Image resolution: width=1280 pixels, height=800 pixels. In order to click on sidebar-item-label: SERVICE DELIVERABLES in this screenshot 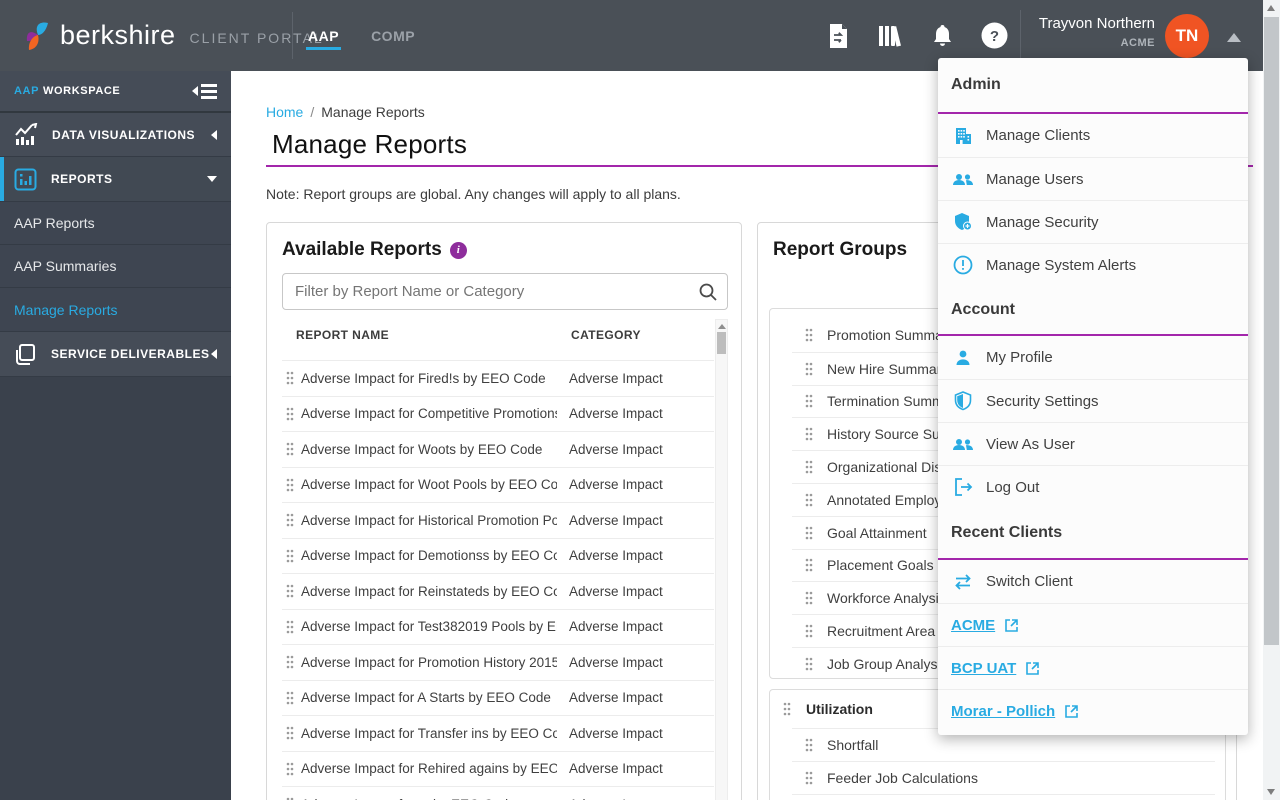, I will do `click(130, 354)`.